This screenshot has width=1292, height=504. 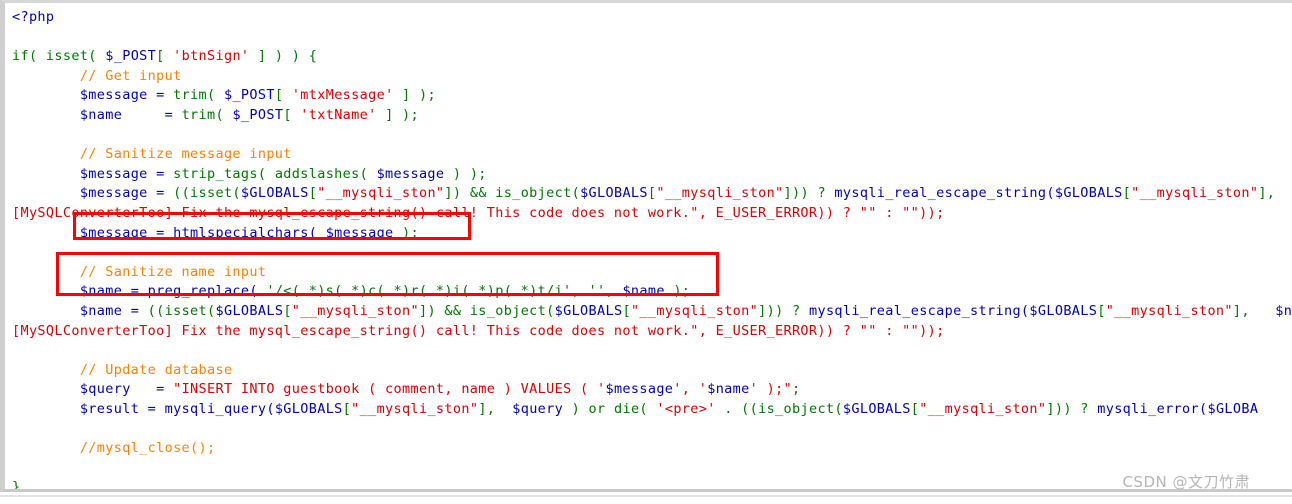 I want to click on code-token: ;, so click(x=796, y=389).